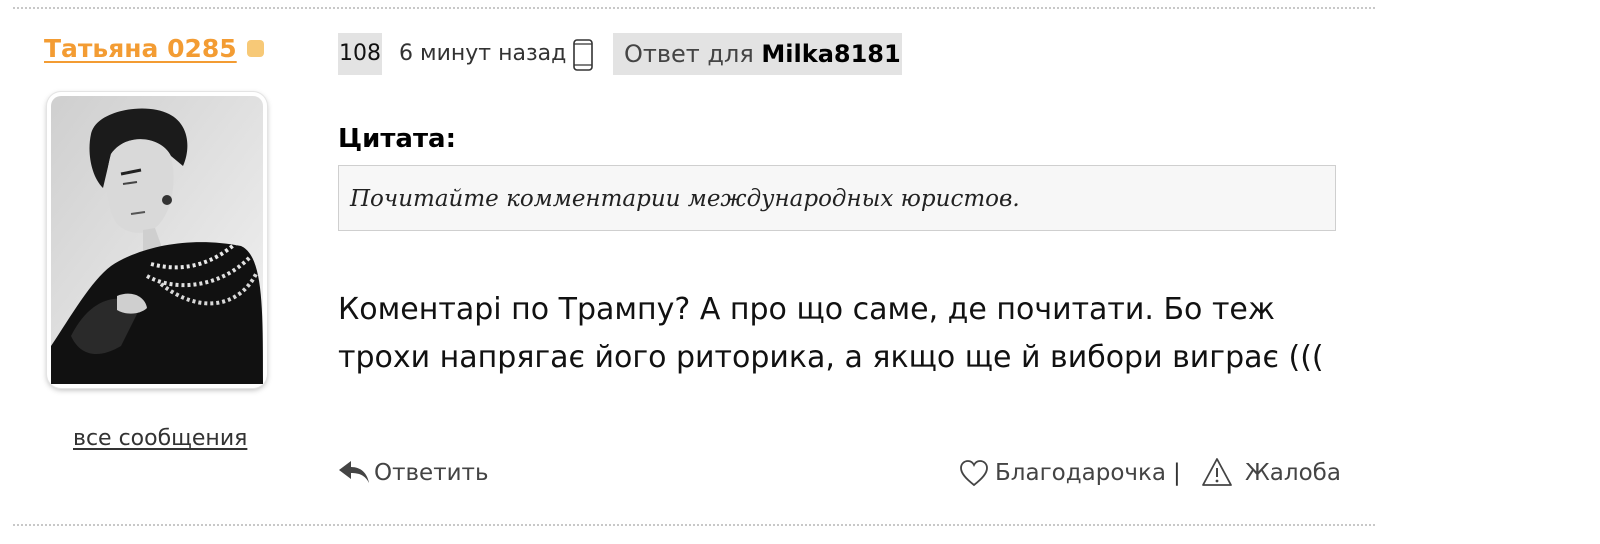 Image resolution: width=1600 pixels, height=544 pixels. What do you see at coordinates (255, 48) in the screenshot?
I see `online-status-dot` at bounding box center [255, 48].